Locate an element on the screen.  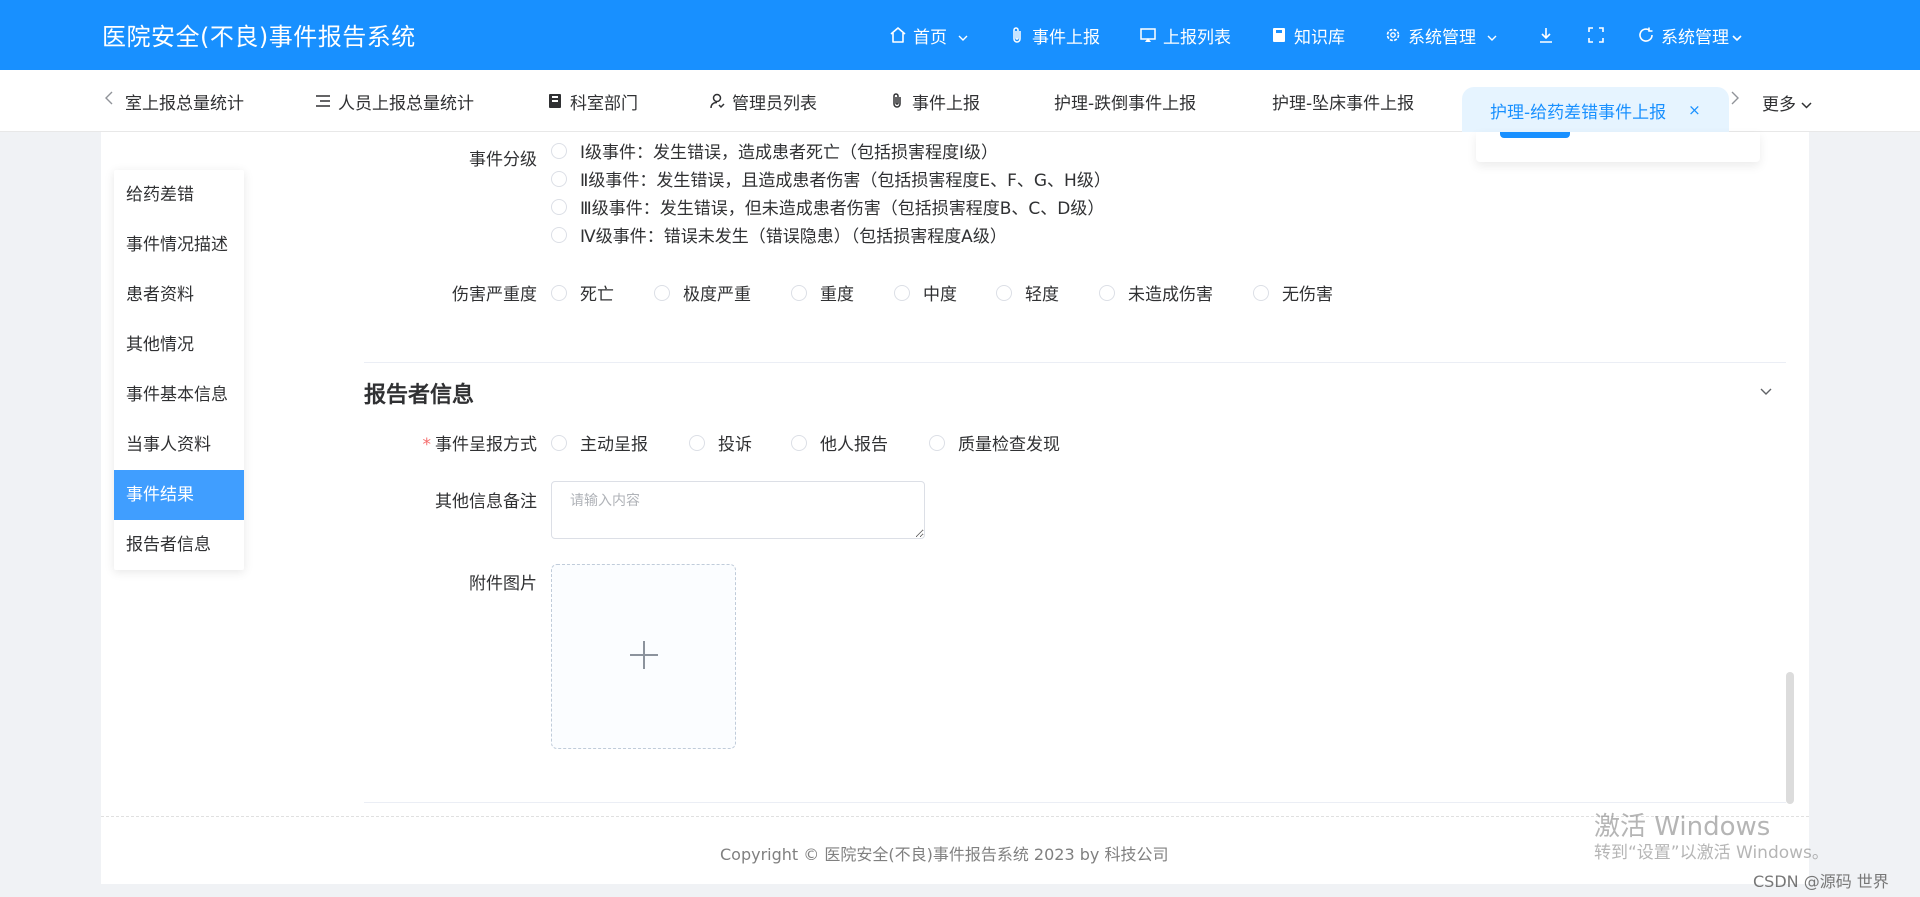
tab-event-report: 事件上报 is located at coordinates (934, 101).